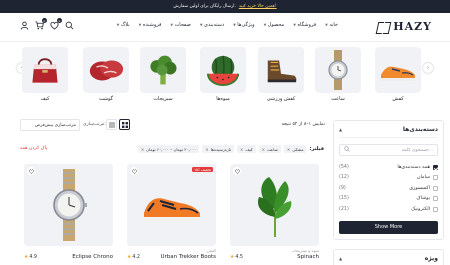 Image resolution: width=450 pixels, height=265 pixels. I want to click on promo-text: ارسال رایگان برای اولین سفارش., so click(204, 6).